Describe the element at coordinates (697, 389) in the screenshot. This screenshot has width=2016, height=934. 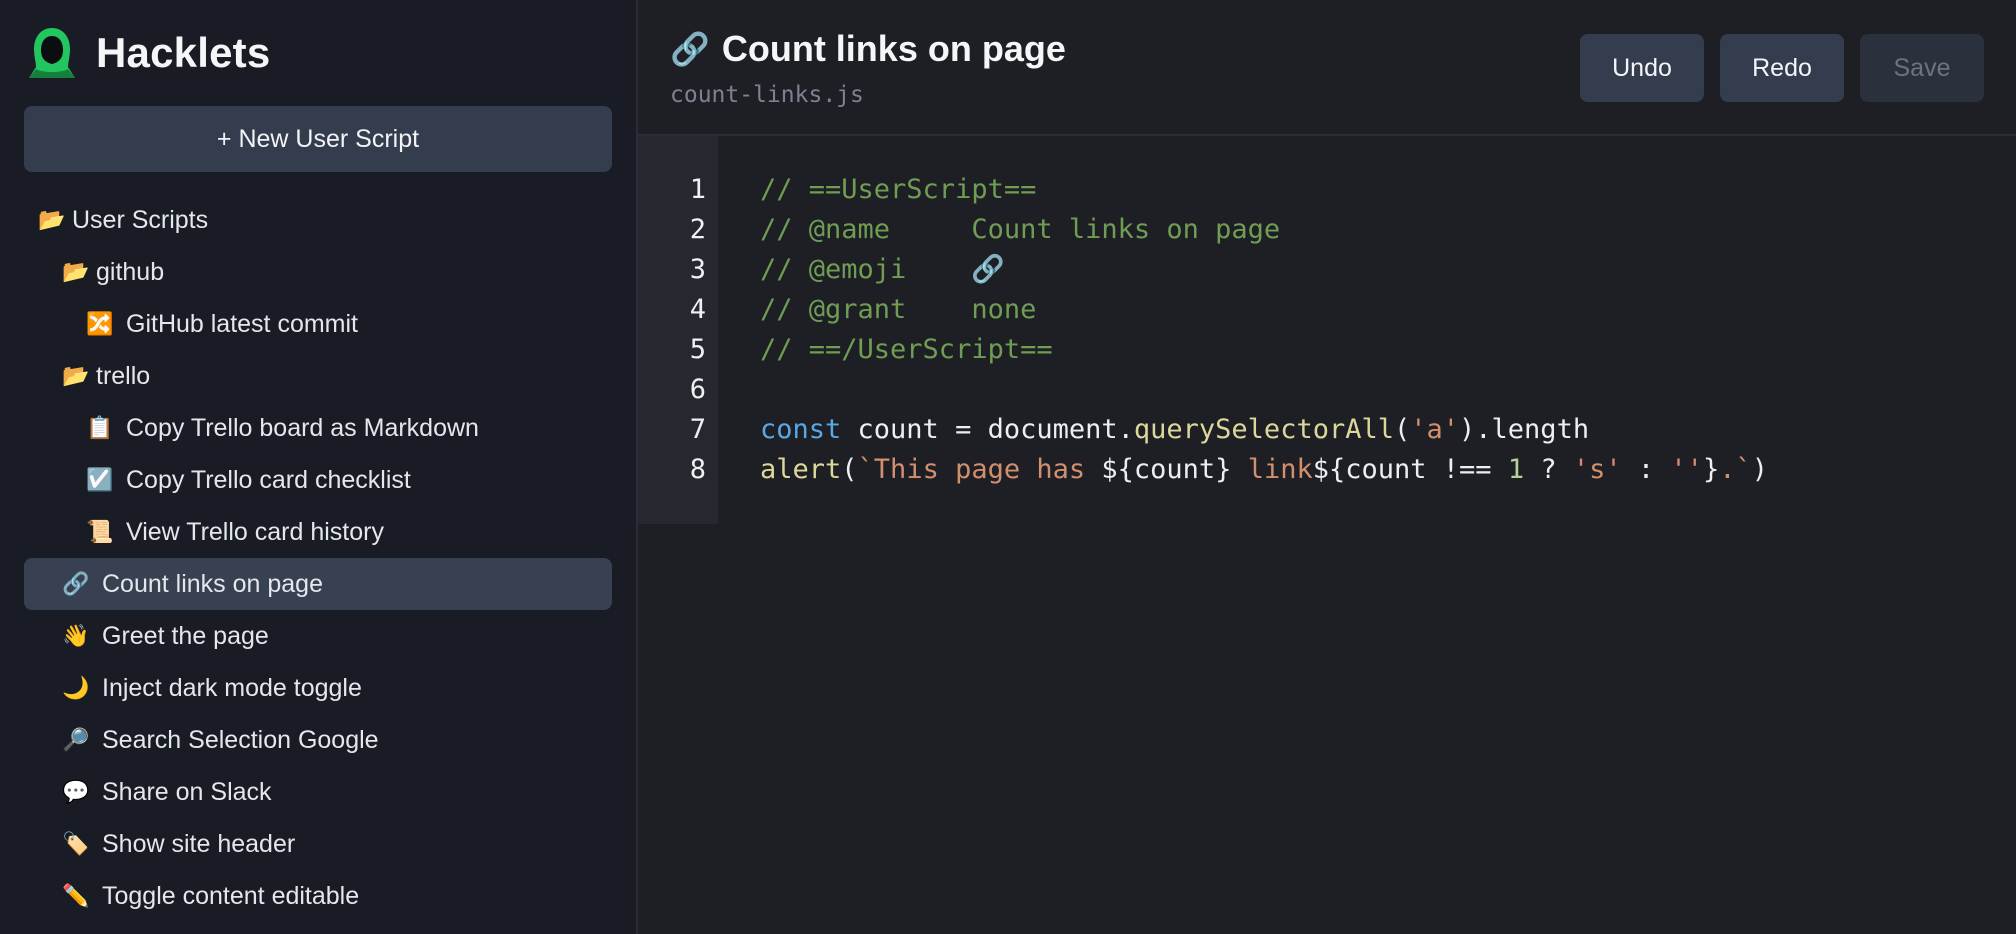
I see `line-number: 6` at that location.